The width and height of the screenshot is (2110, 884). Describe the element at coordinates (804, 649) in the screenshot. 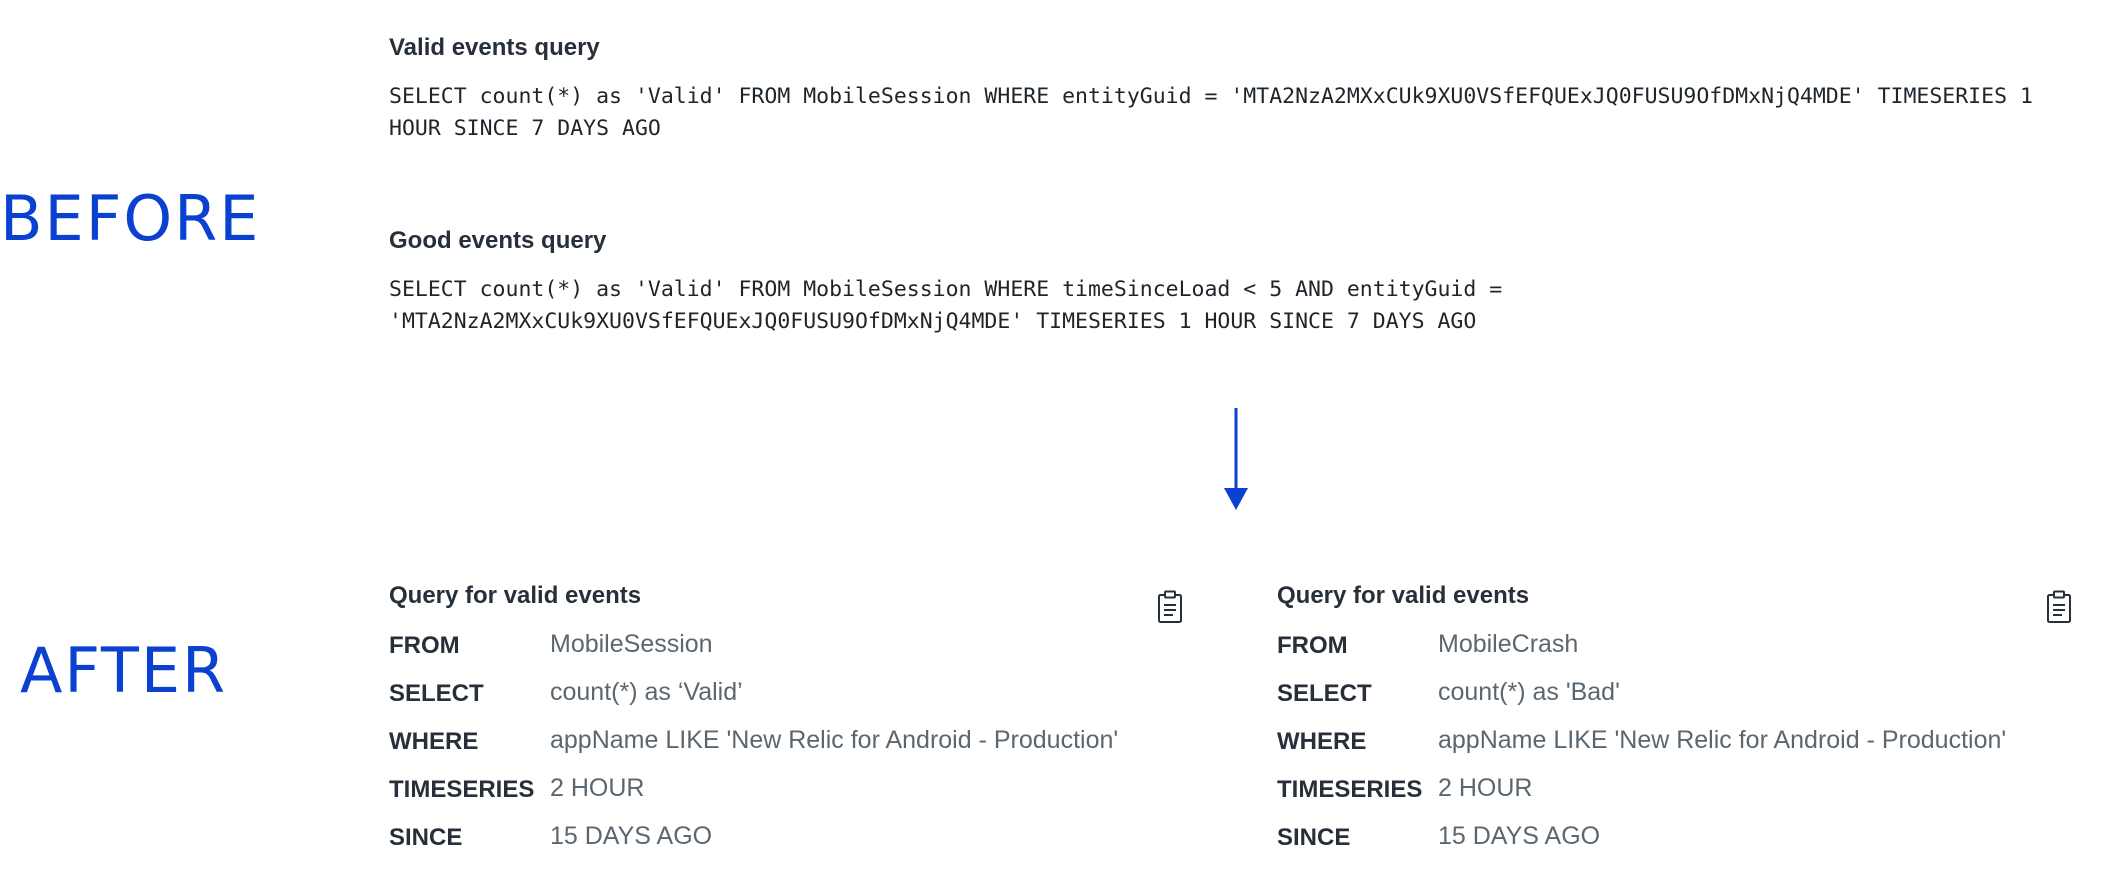

I see `query-row-from: FROM MobileSession` at that location.